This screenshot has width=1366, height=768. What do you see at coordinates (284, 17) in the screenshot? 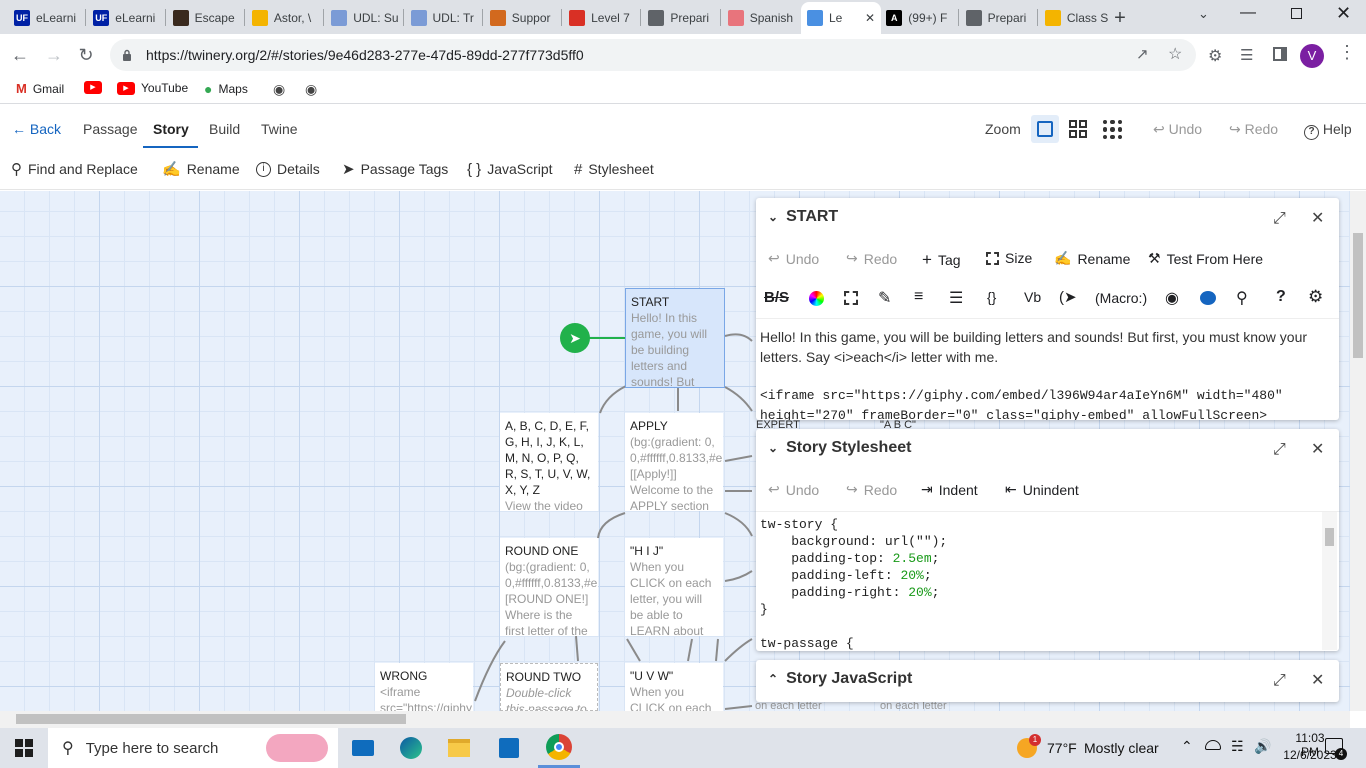
I see `browser-tab: Astor, \` at bounding box center [284, 17].